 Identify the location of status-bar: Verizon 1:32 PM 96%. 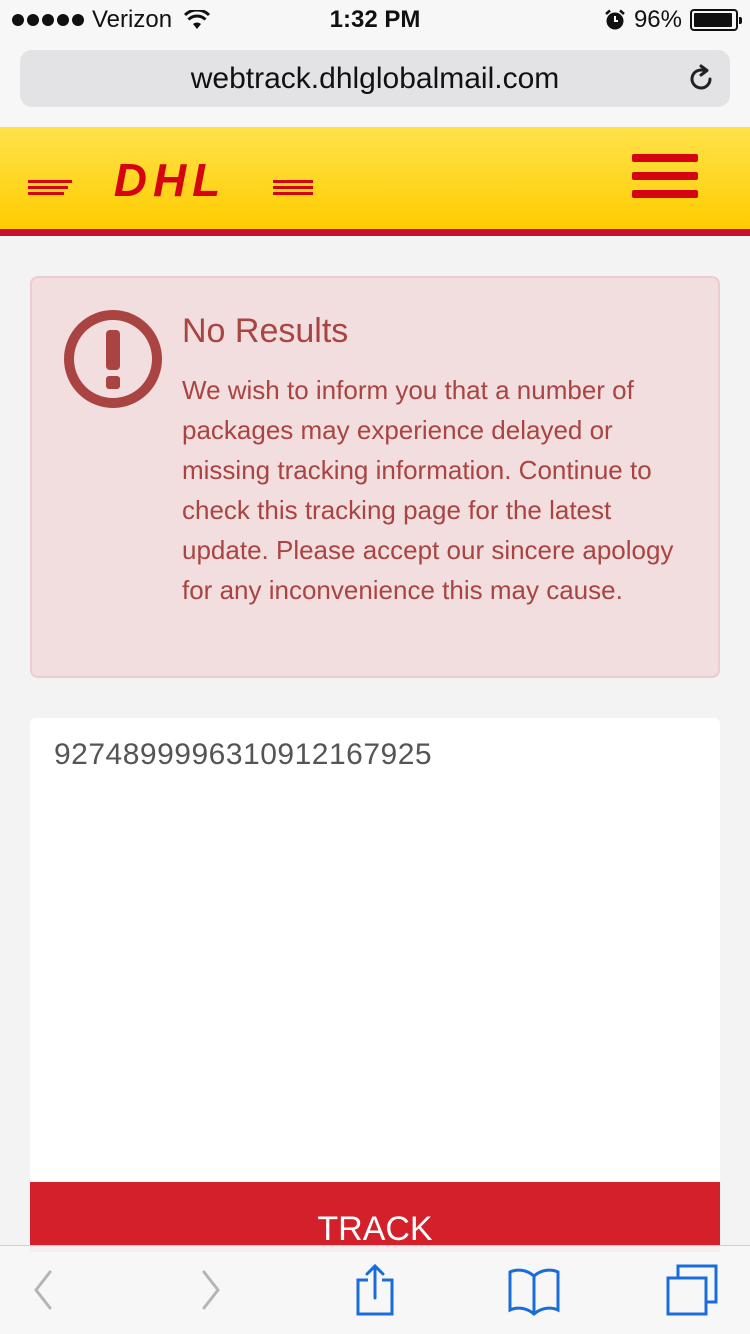
(375, 20).